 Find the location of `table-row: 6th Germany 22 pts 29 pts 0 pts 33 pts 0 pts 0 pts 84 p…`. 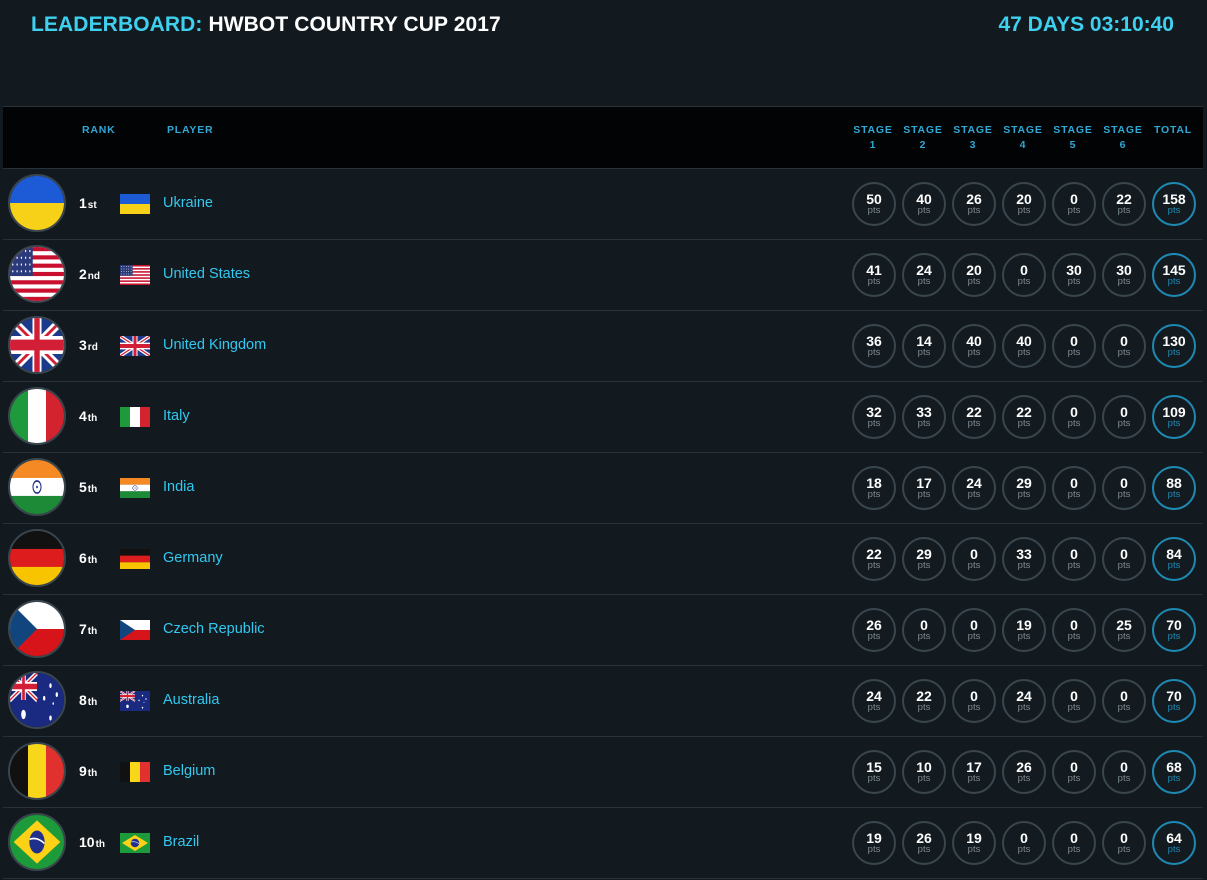

table-row: 6th Germany 22 pts 29 pts 0 pts 33 pts 0 pts 0 pts 84 p… is located at coordinates (603, 559).